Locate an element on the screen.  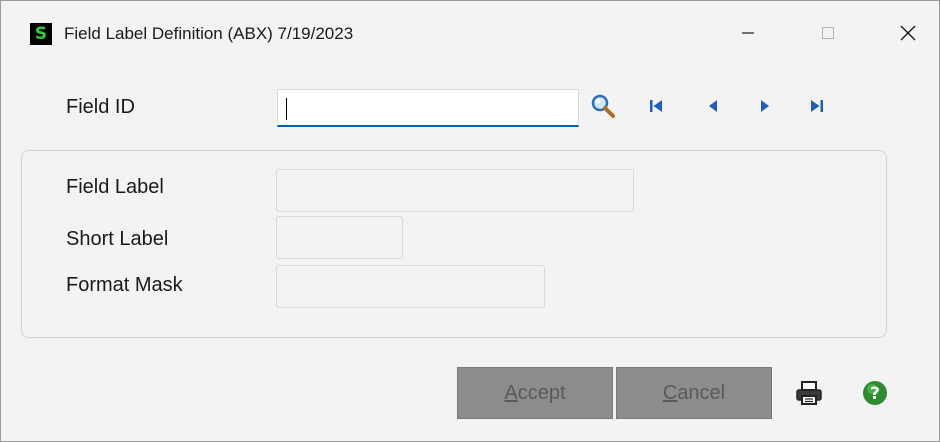
last-record-button is located at coordinates (817, 106).